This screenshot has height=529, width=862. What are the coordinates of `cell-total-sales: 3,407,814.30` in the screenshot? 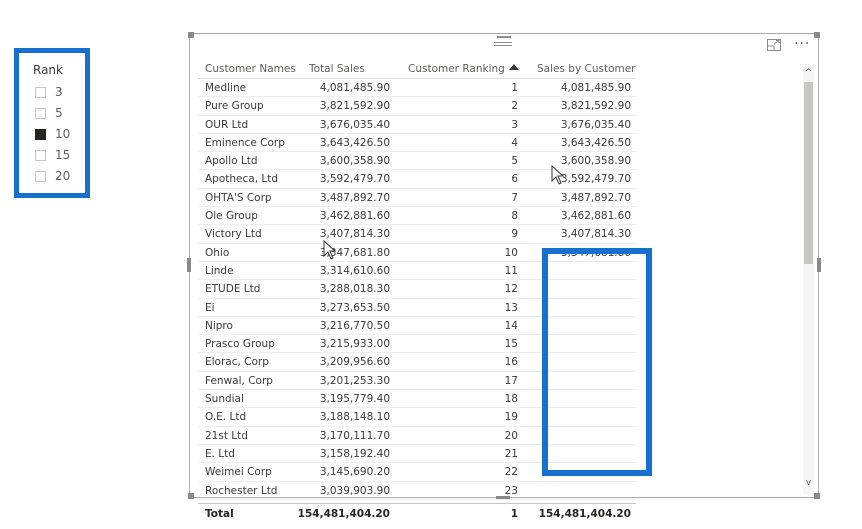 It's located at (354, 234).